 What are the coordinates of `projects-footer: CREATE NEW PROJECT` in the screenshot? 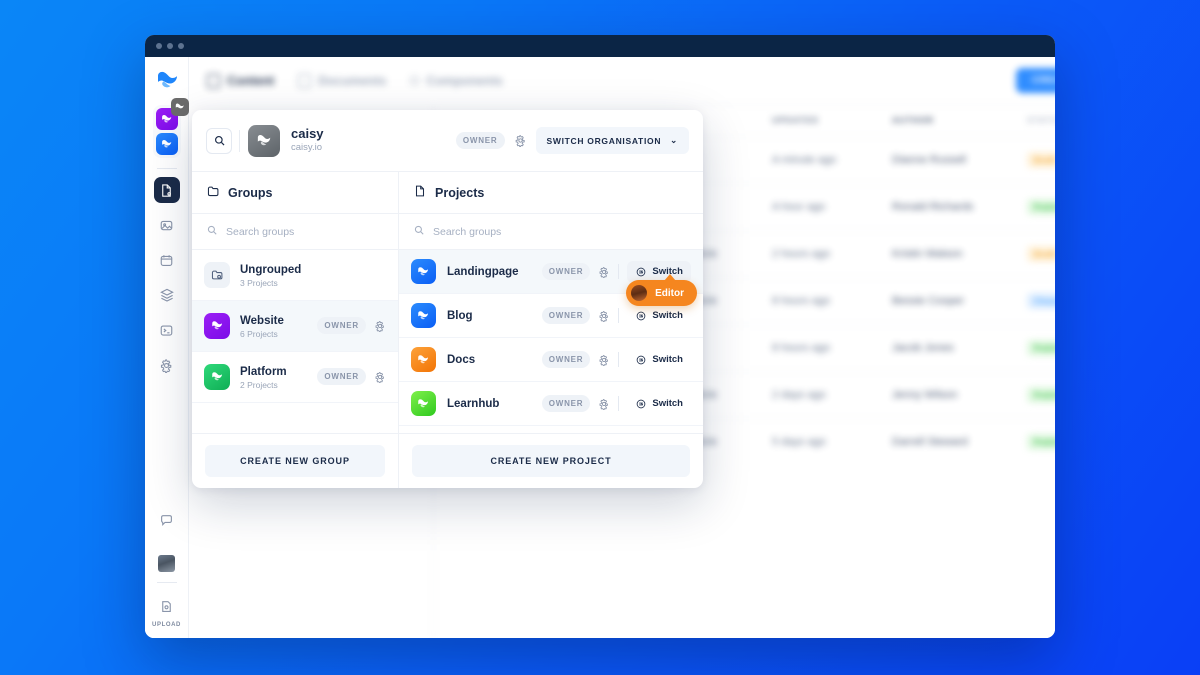 It's located at (551, 460).